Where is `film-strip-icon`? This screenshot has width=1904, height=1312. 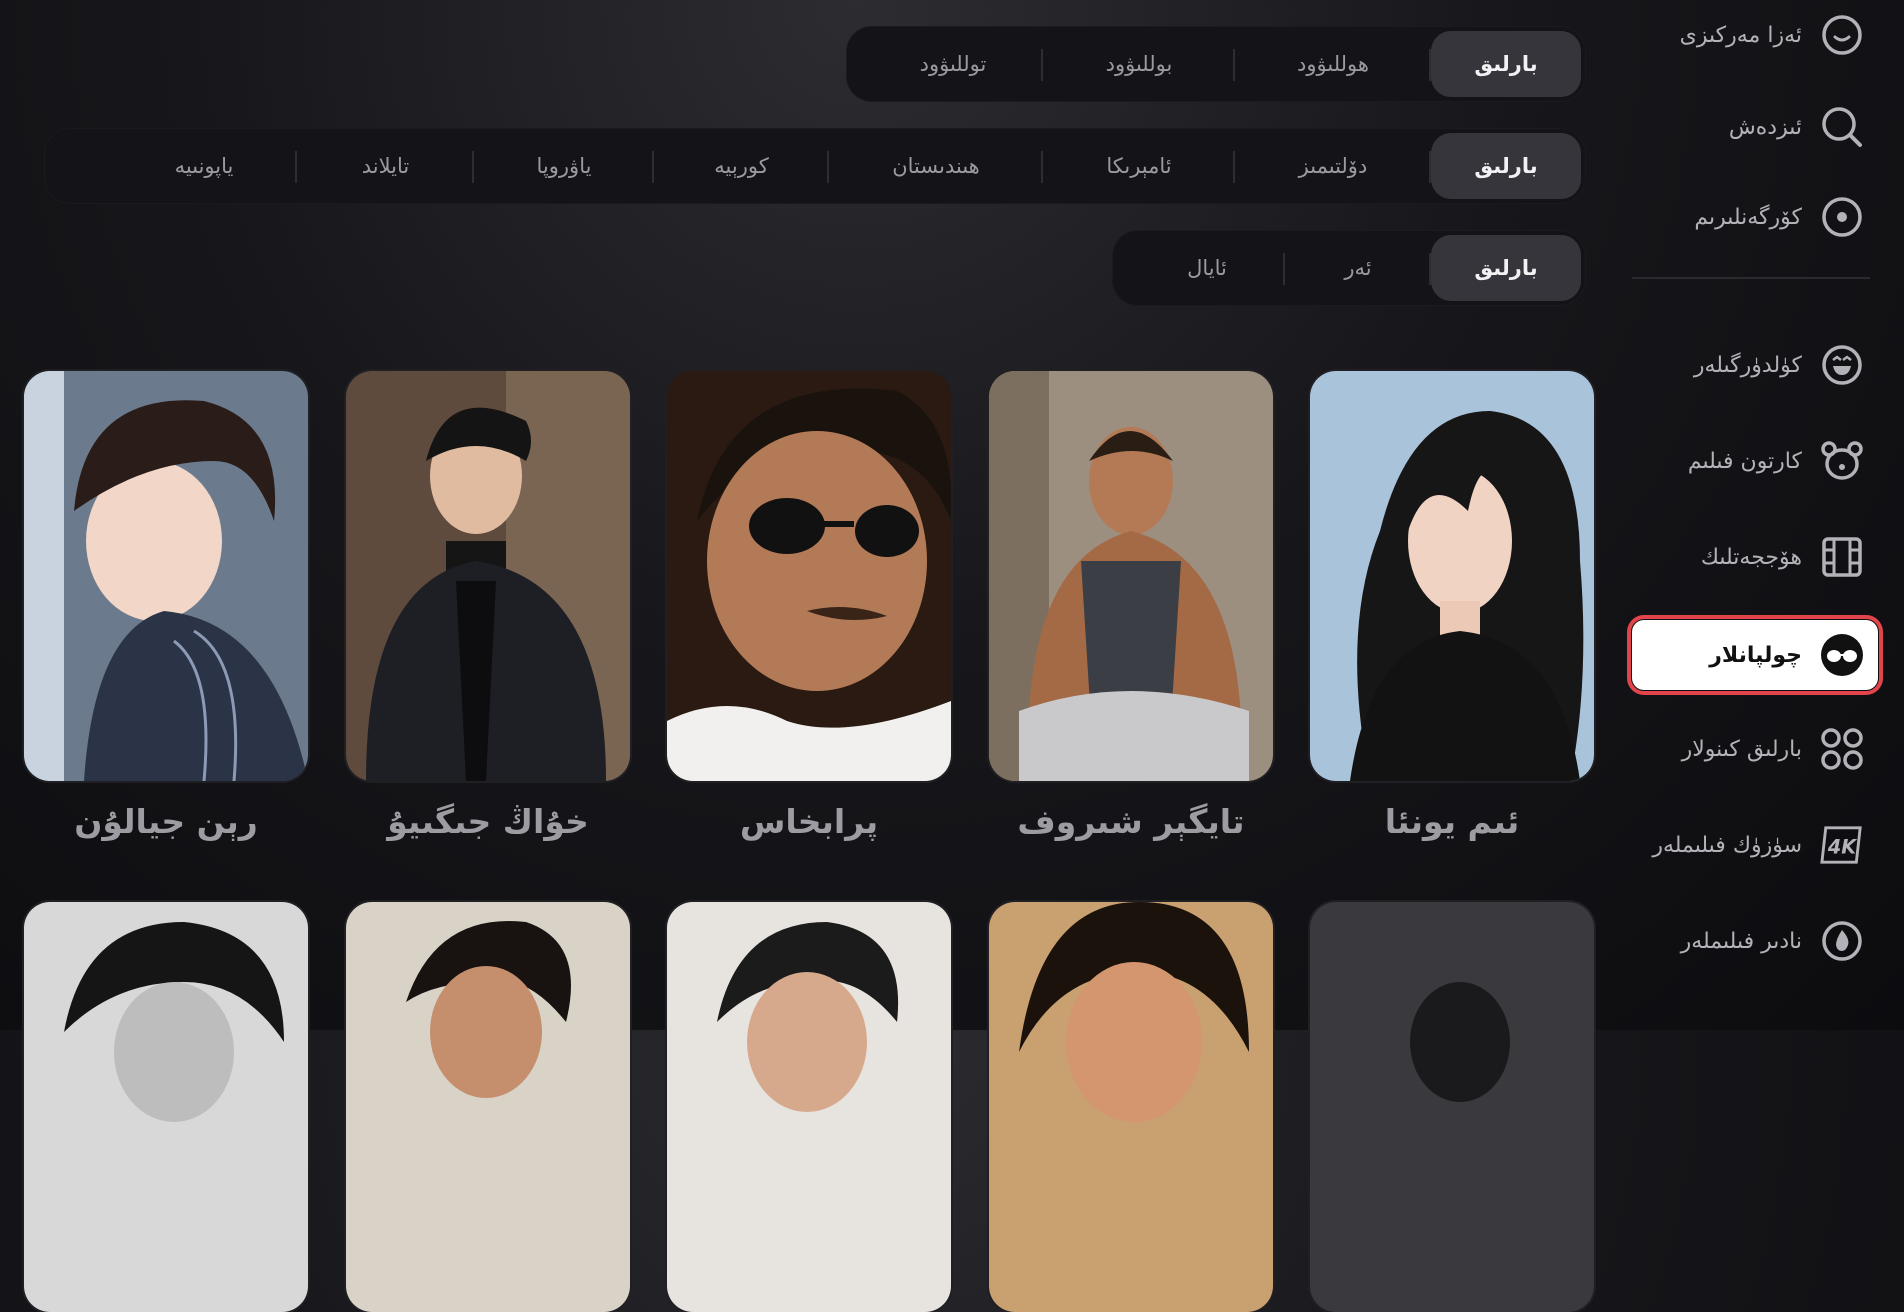
film-strip-icon is located at coordinates (1842, 557).